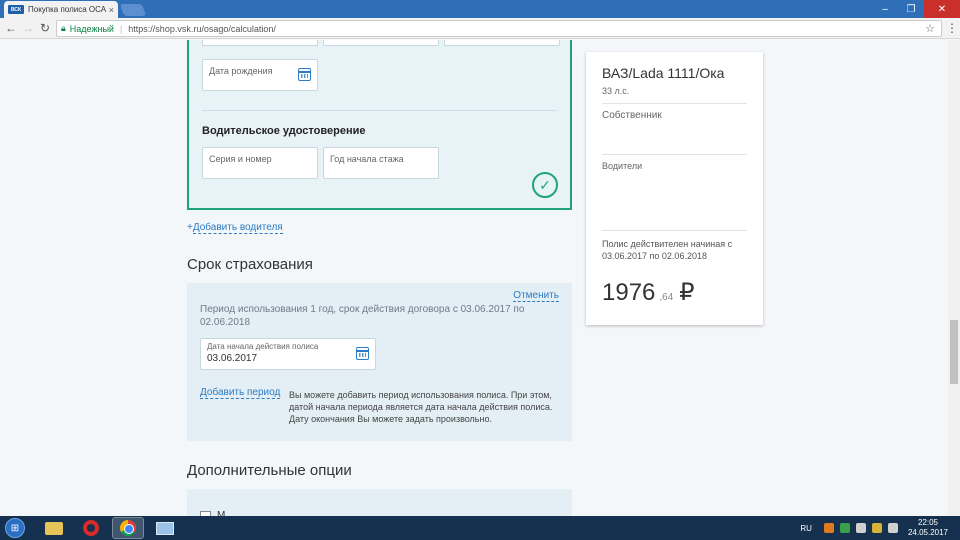 This screenshot has height=540, width=960. I want to click on additional-options-title: Дополнительные опции, so click(269, 470).